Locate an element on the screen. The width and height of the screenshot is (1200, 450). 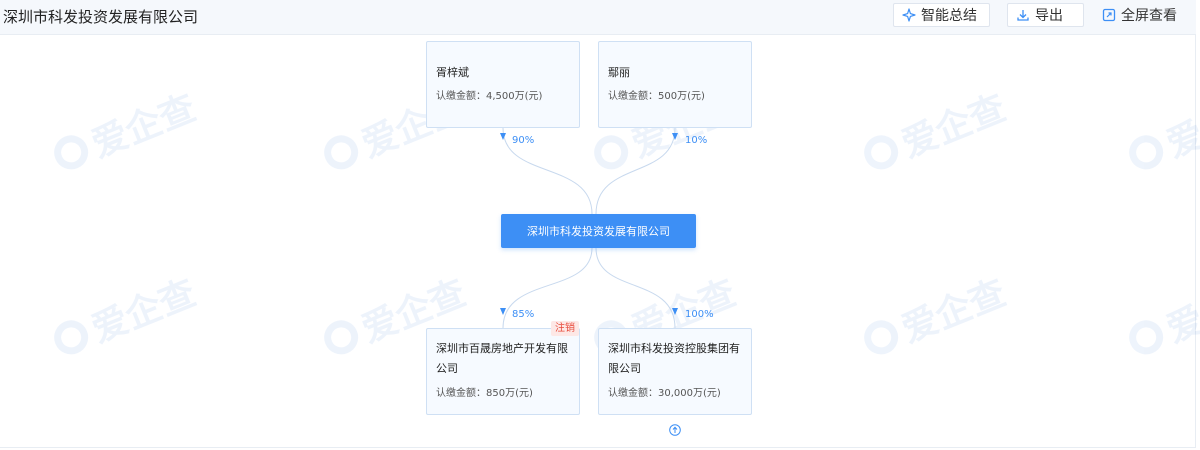
download-icon is located at coordinates (1023, 15).